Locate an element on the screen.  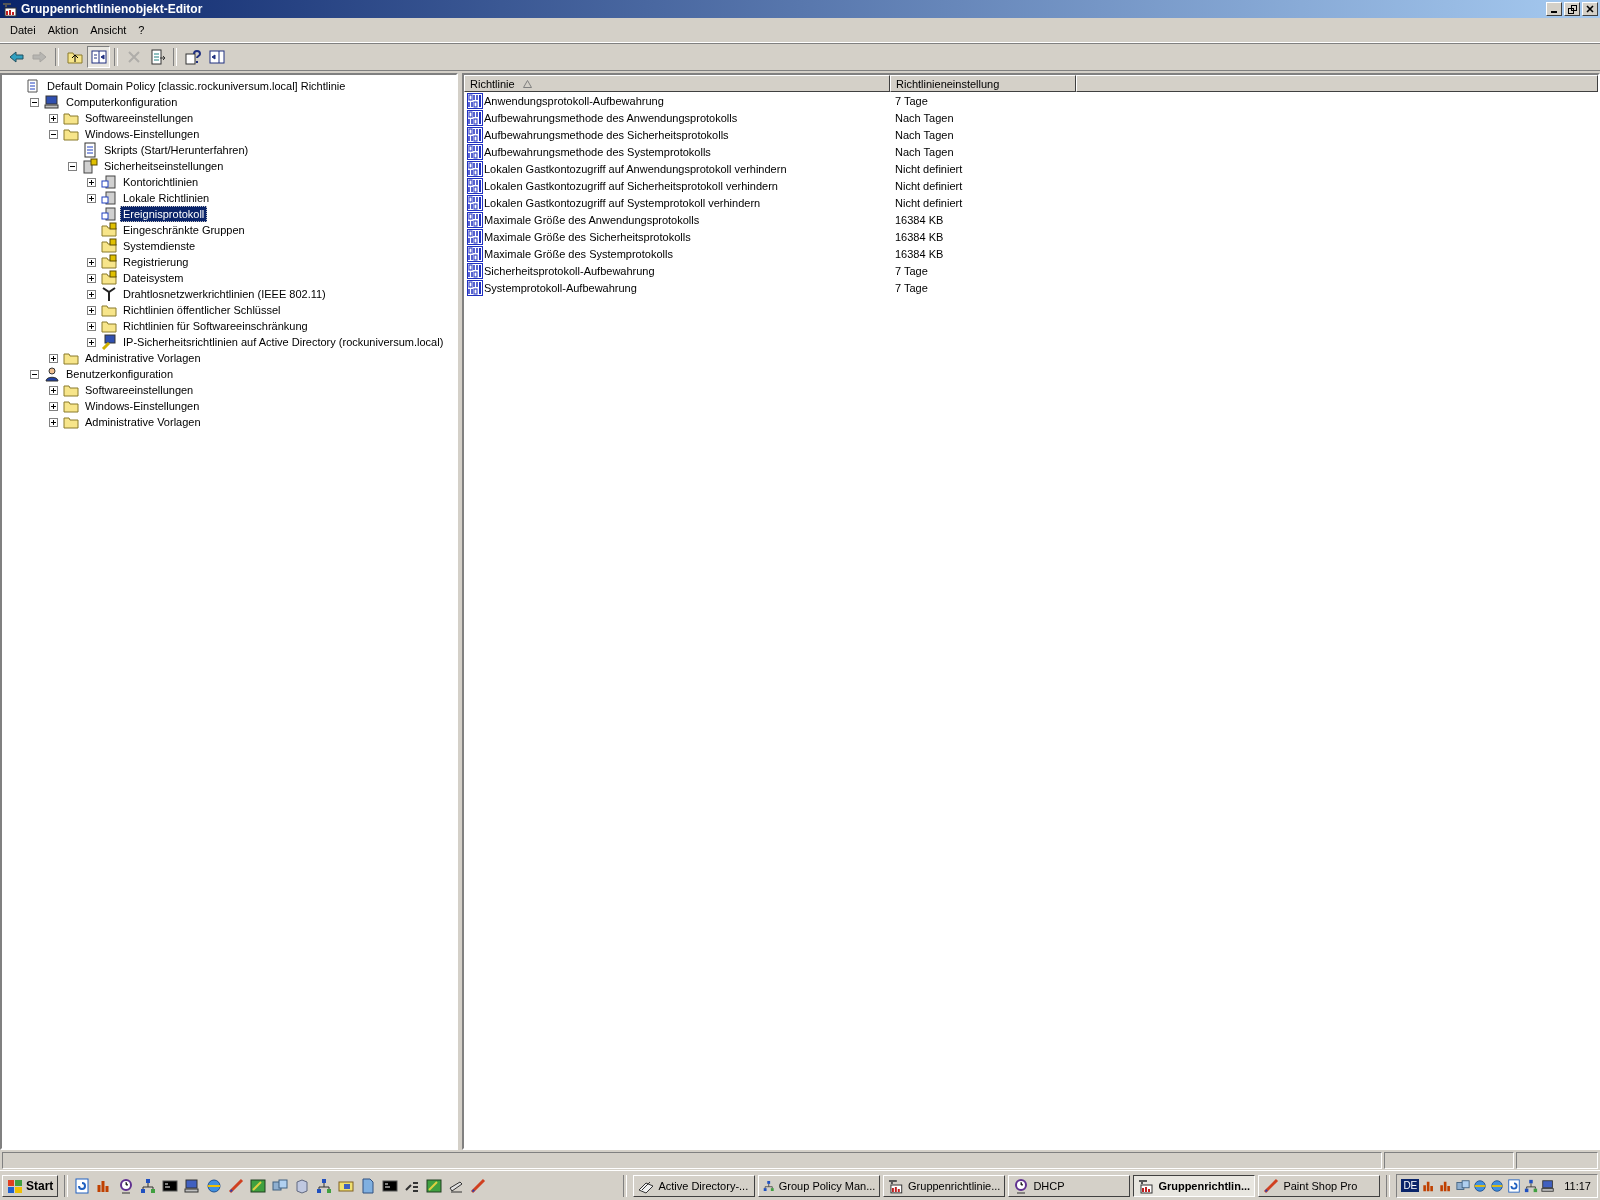
tree-item: Richtlinien öffentlicher Schlüssel is located at coordinates (202, 310).